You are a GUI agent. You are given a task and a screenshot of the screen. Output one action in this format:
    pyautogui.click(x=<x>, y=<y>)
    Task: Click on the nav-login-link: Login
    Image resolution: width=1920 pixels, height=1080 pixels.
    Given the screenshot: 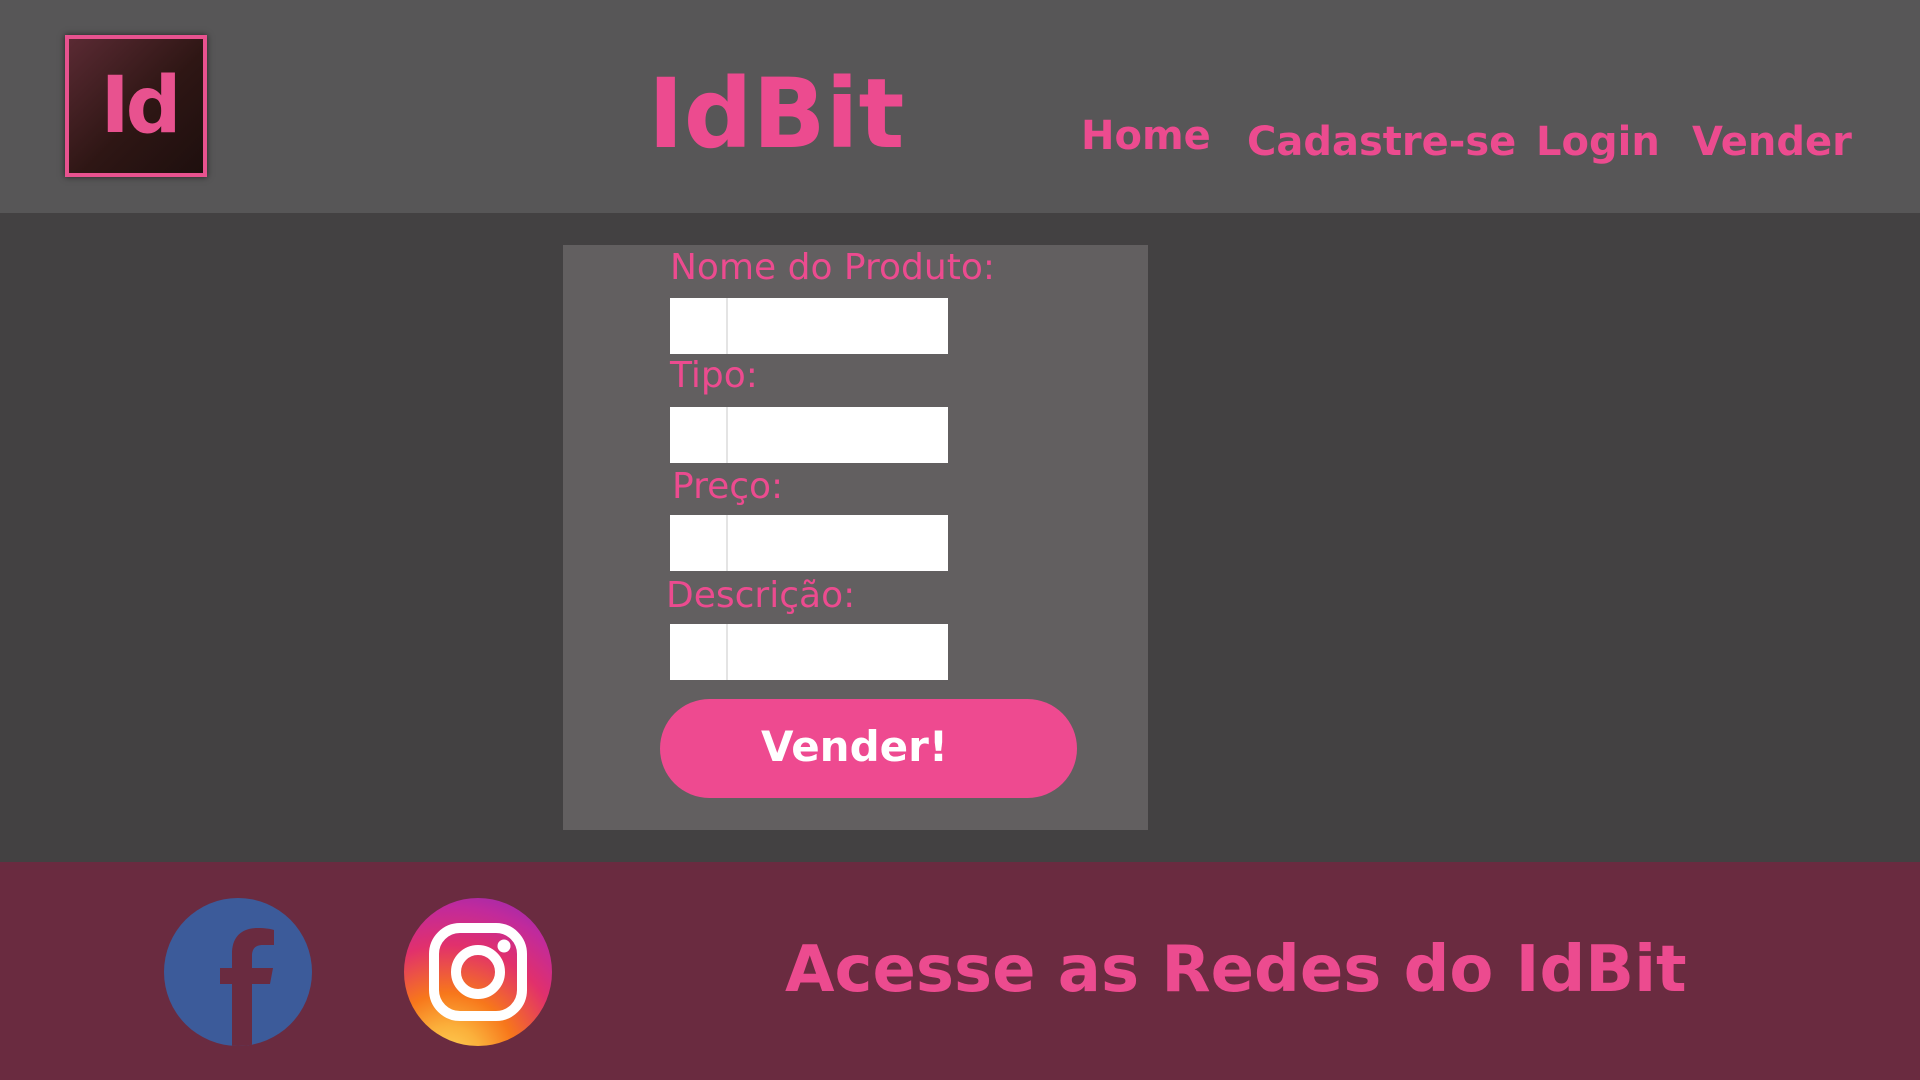 What is the action you would take?
    pyautogui.click(x=1598, y=142)
    